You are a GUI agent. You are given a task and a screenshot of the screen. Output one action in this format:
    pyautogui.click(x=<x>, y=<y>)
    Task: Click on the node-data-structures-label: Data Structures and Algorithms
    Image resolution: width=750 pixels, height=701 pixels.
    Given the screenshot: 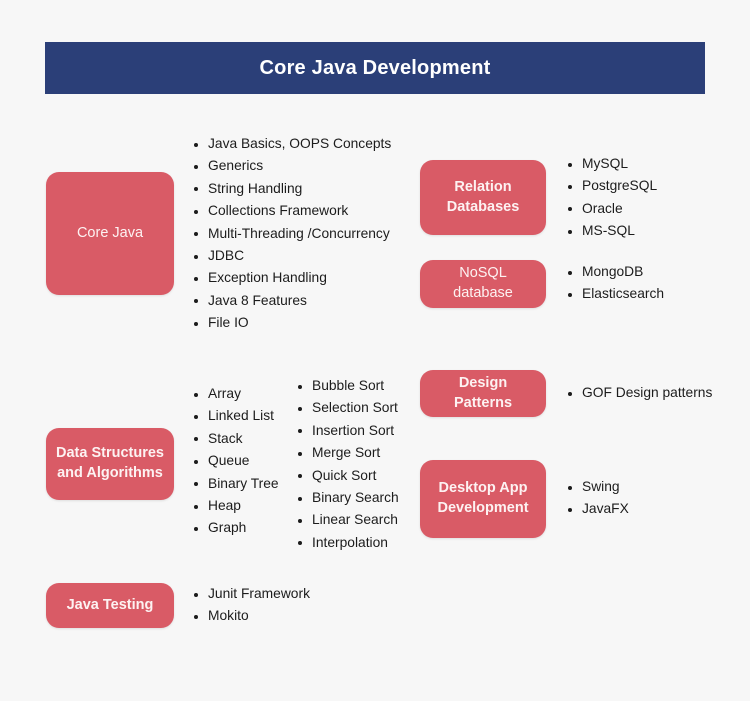 What is the action you would take?
    pyautogui.click(x=110, y=463)
    